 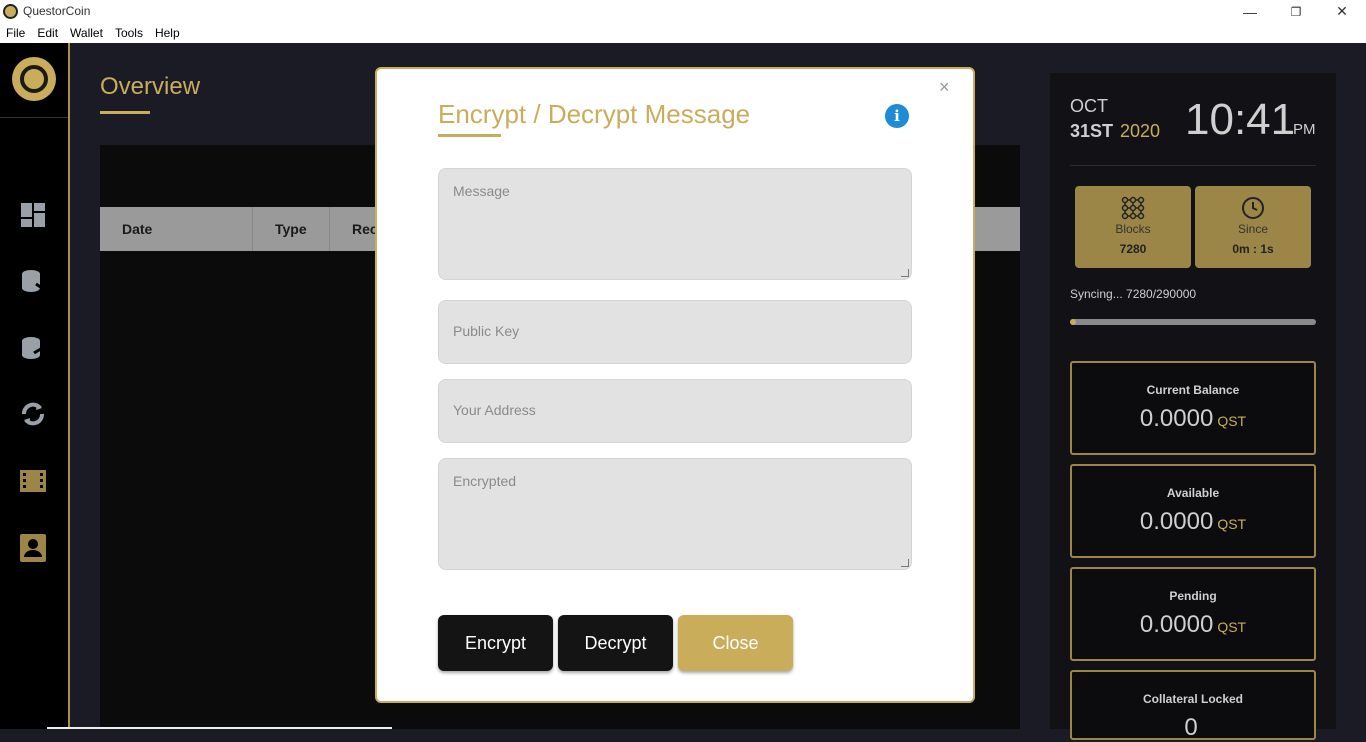 I want to click on encrypted-textarea: Encrypted, so click(x=675, y=514).